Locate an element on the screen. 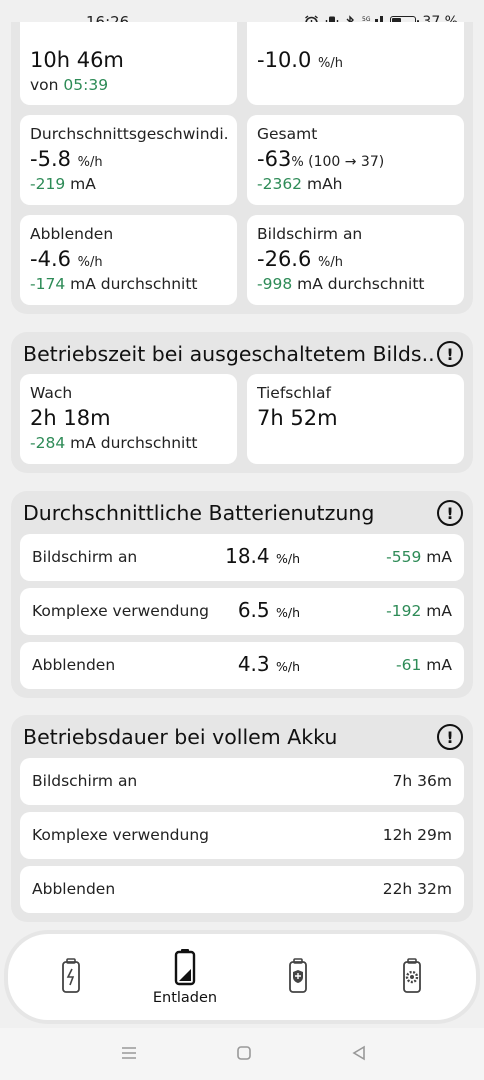  full-row: Komplexe verwendung 12h 29m is located at coordinates (242, 835).